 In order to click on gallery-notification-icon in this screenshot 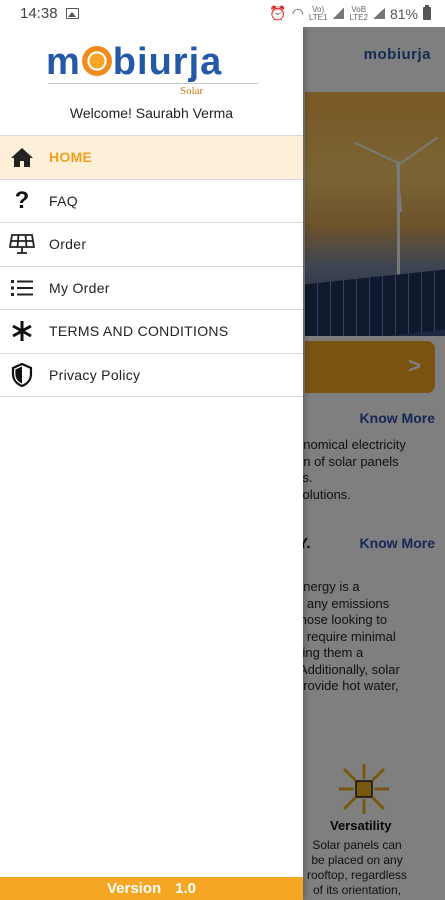, I will do `click(72, 13)`.